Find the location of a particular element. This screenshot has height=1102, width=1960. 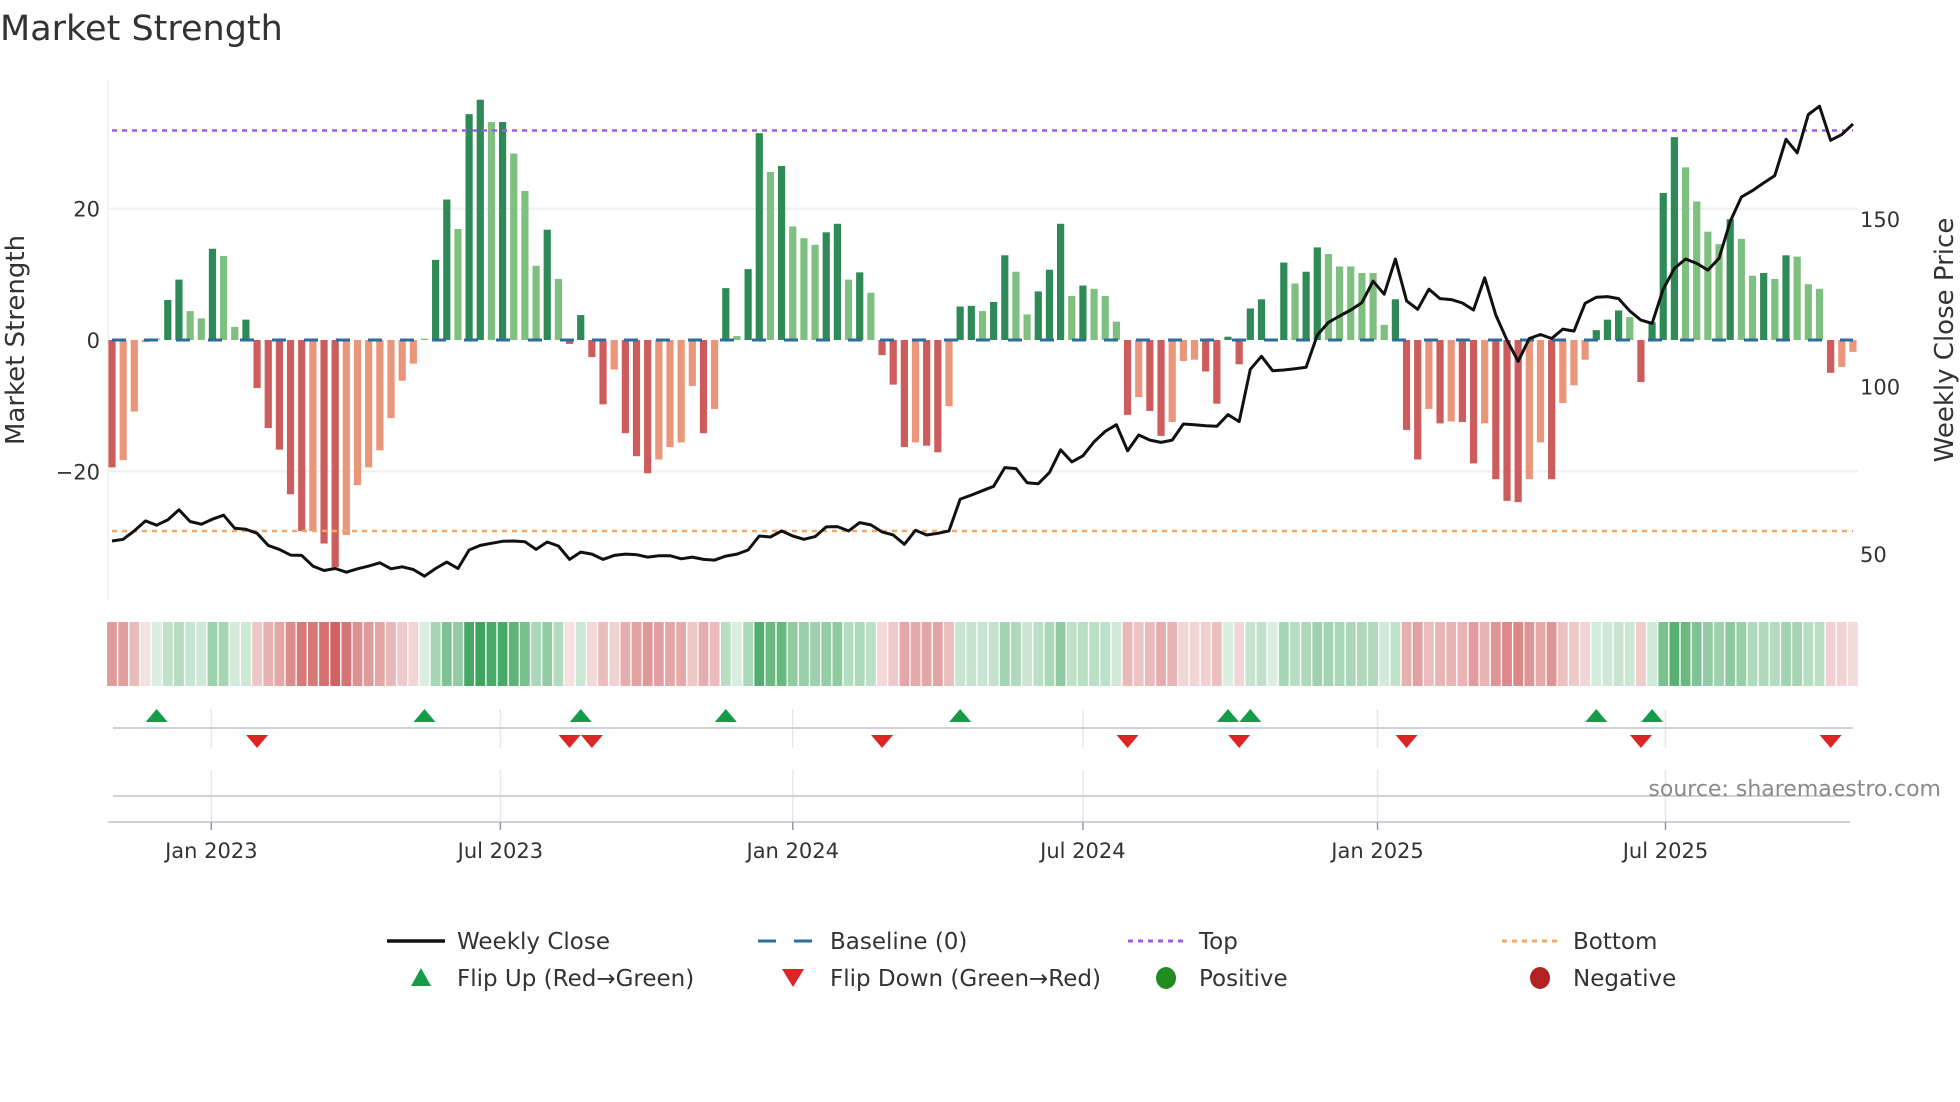

x-tick-label: Jan 2025 is located at coordinates (1376, 851).